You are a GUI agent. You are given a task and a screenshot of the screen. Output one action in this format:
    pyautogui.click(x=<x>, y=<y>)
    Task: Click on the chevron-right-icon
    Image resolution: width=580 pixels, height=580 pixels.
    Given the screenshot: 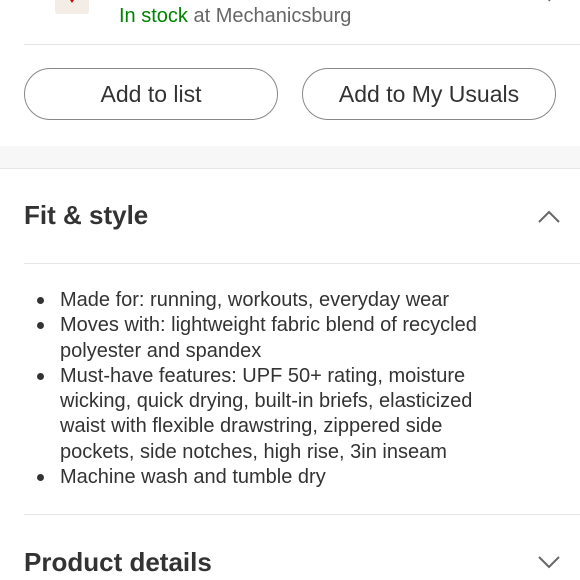 What is the action you would take?
    pyautogui.click(x=548, y=3)
    